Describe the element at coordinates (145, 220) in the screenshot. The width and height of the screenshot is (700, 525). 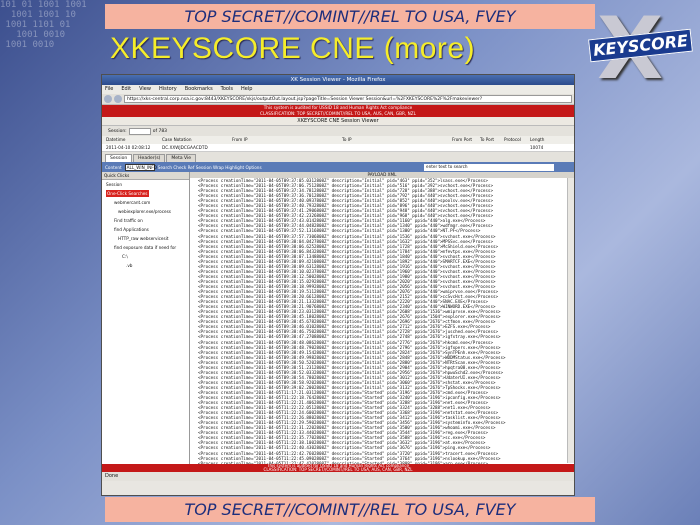
I see `tree-item: Find traffic on` at that location.